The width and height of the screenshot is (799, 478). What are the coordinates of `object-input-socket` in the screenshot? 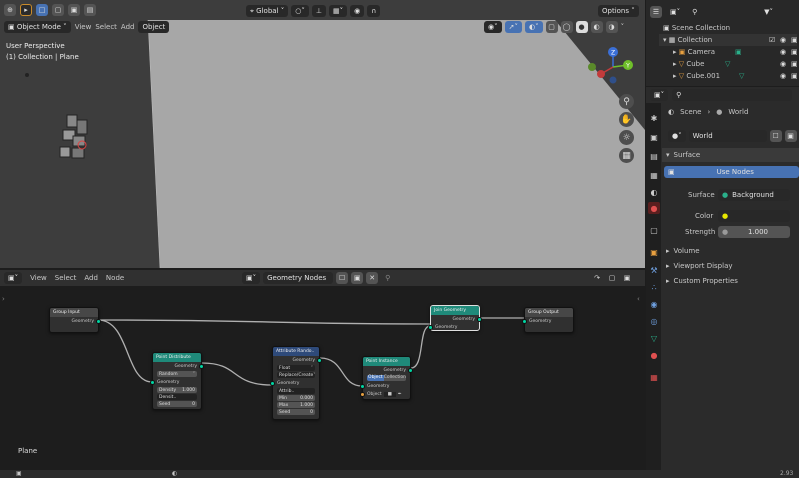 It's located at (362, 394).